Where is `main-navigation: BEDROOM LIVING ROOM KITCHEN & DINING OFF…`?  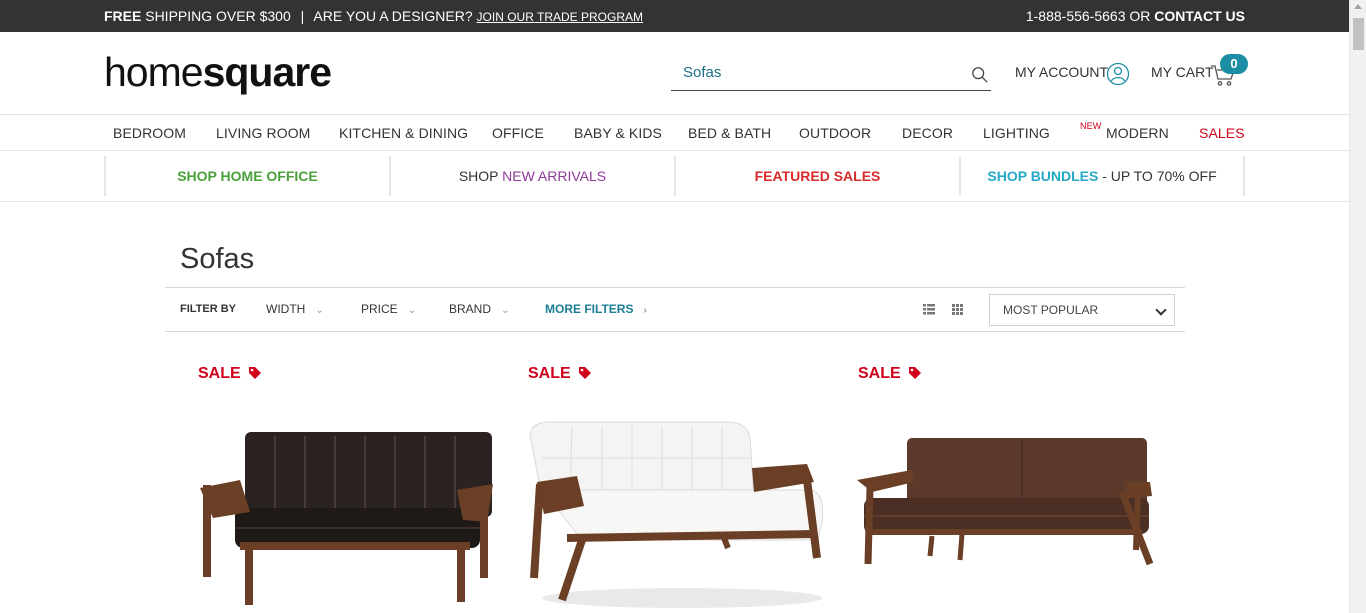
main-navigation: BEDROOM LIVING ROOM KITCHEN & DINING OFF… is located at coordinates (674, 133).